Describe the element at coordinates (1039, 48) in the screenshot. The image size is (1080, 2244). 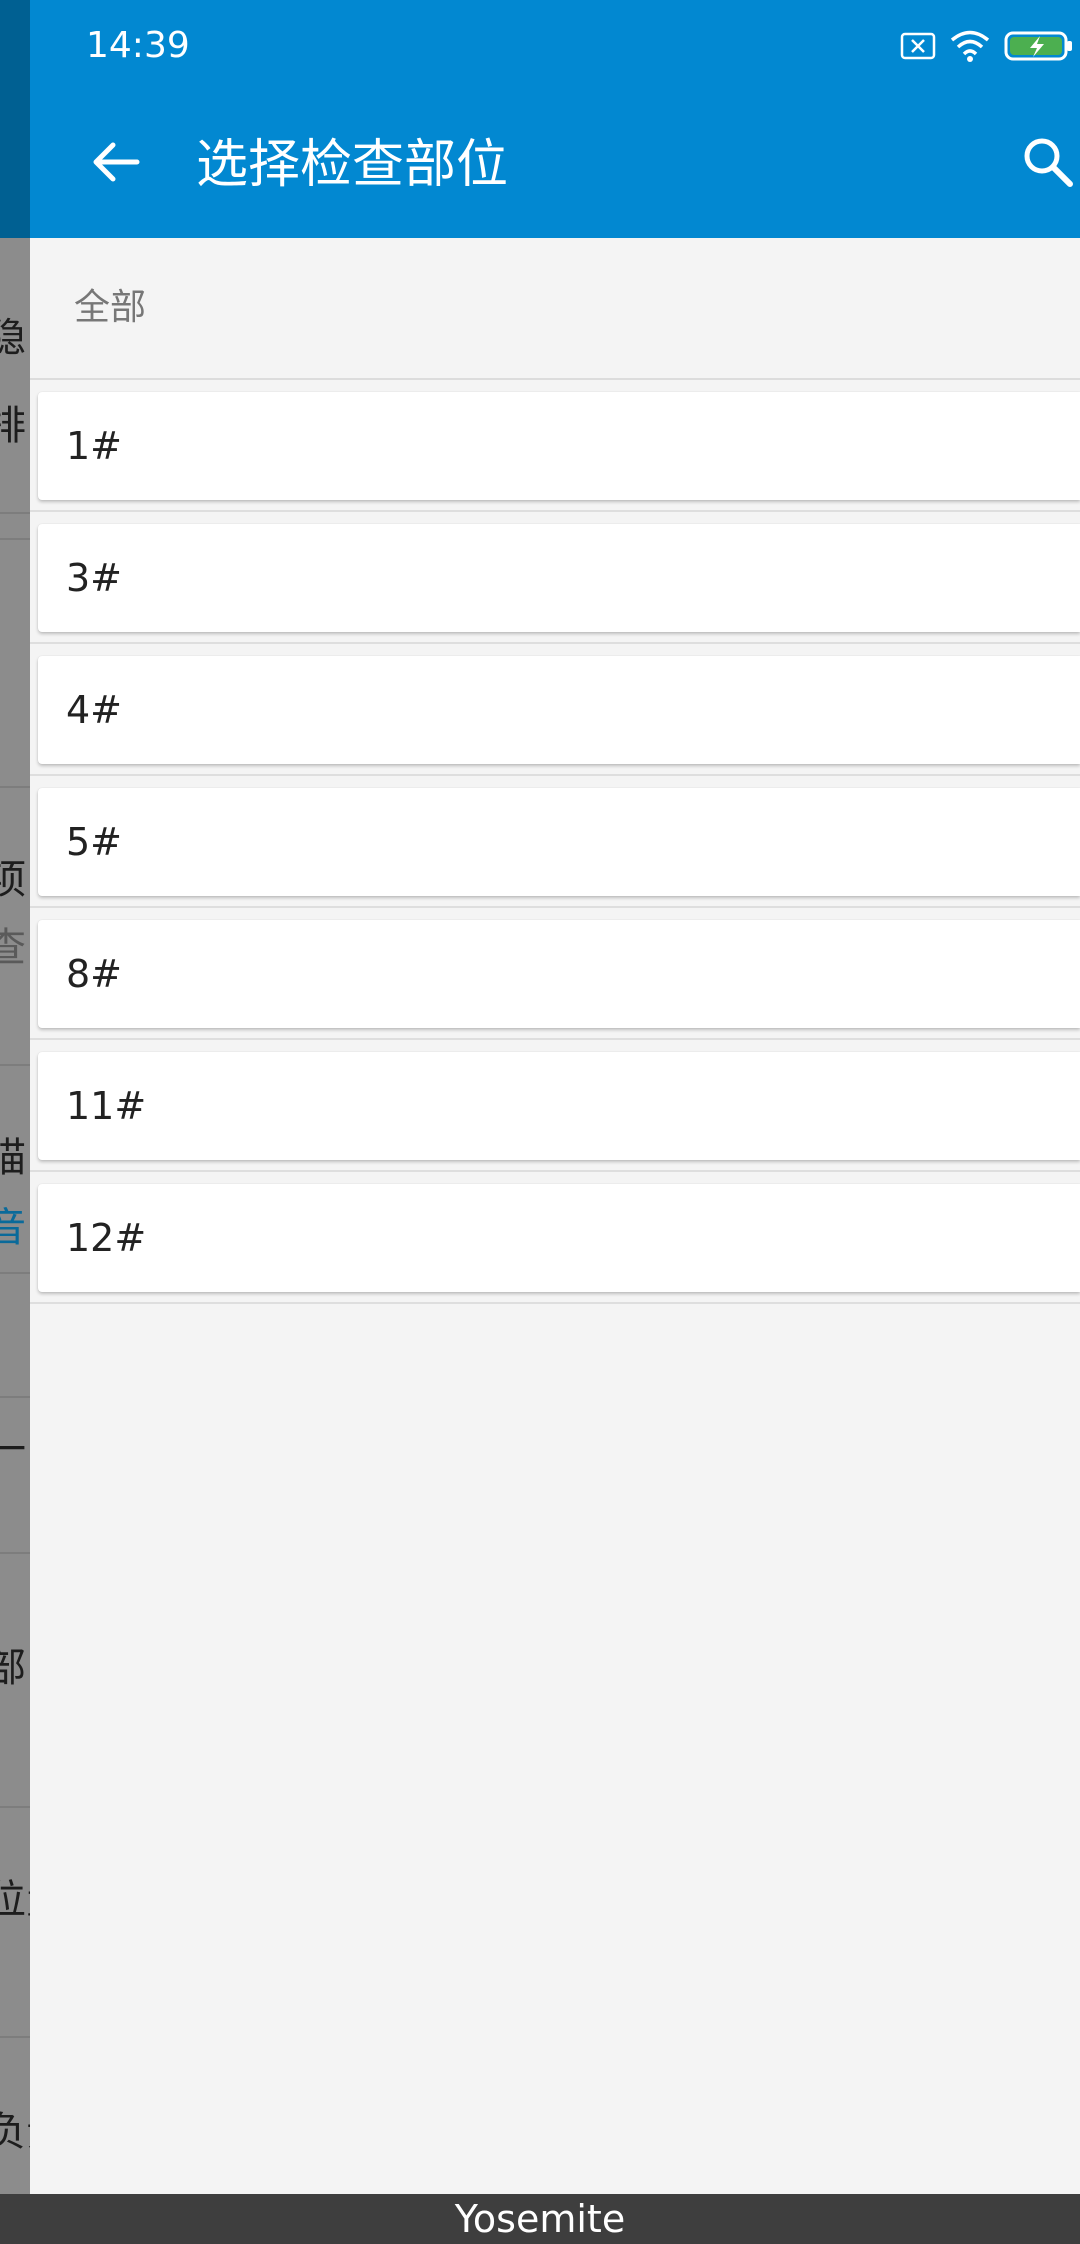
I see `battery-charging-icon` at that location.